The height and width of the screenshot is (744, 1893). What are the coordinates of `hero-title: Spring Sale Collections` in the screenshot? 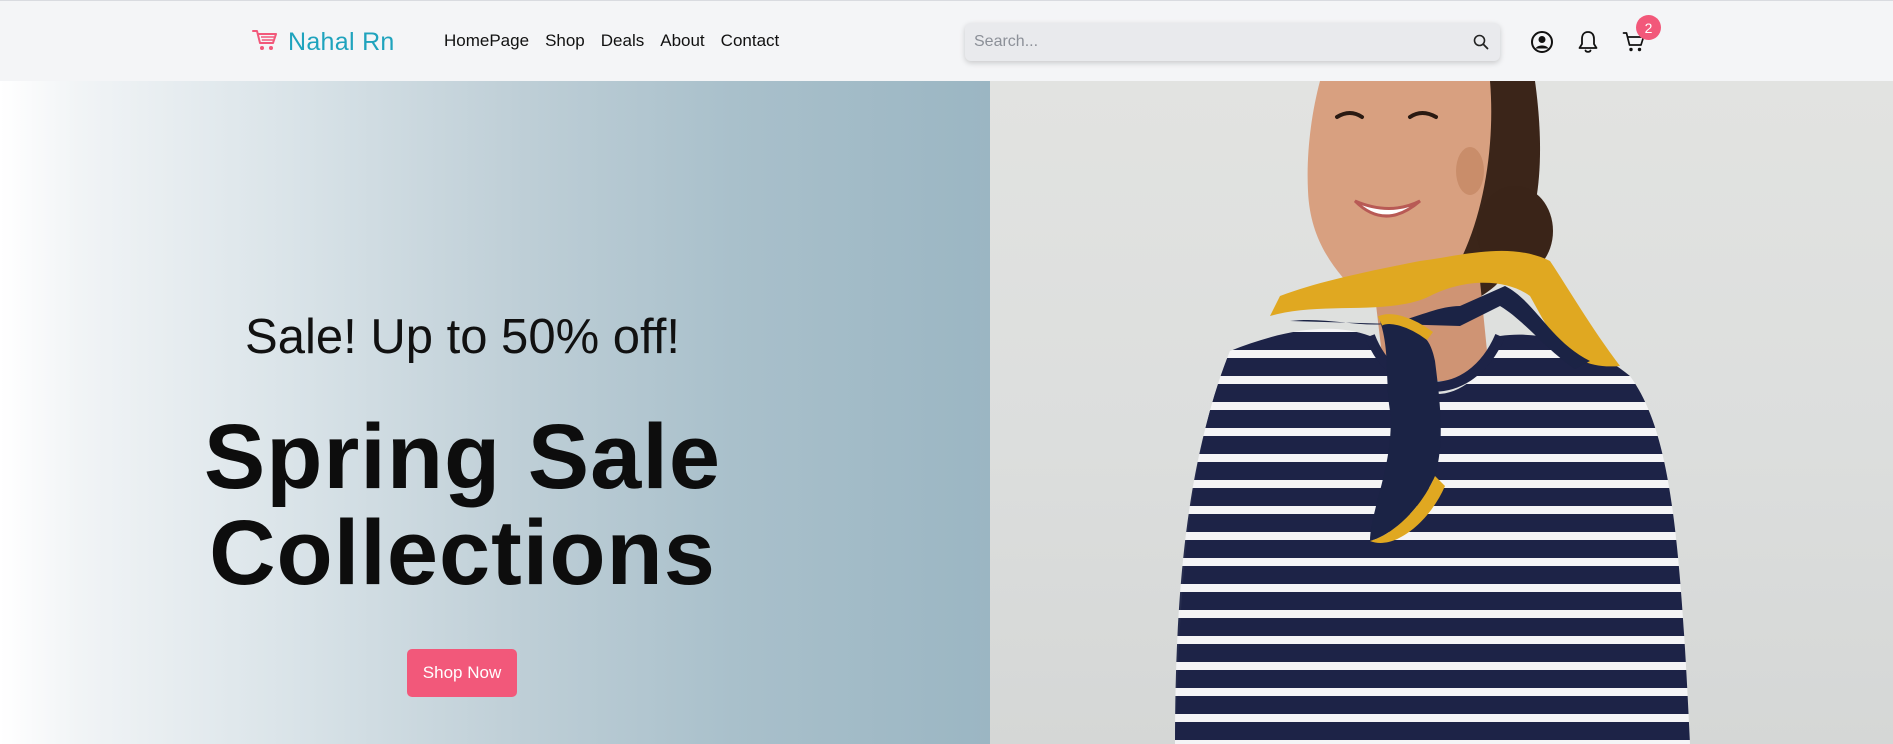 It's located at (462, 505).